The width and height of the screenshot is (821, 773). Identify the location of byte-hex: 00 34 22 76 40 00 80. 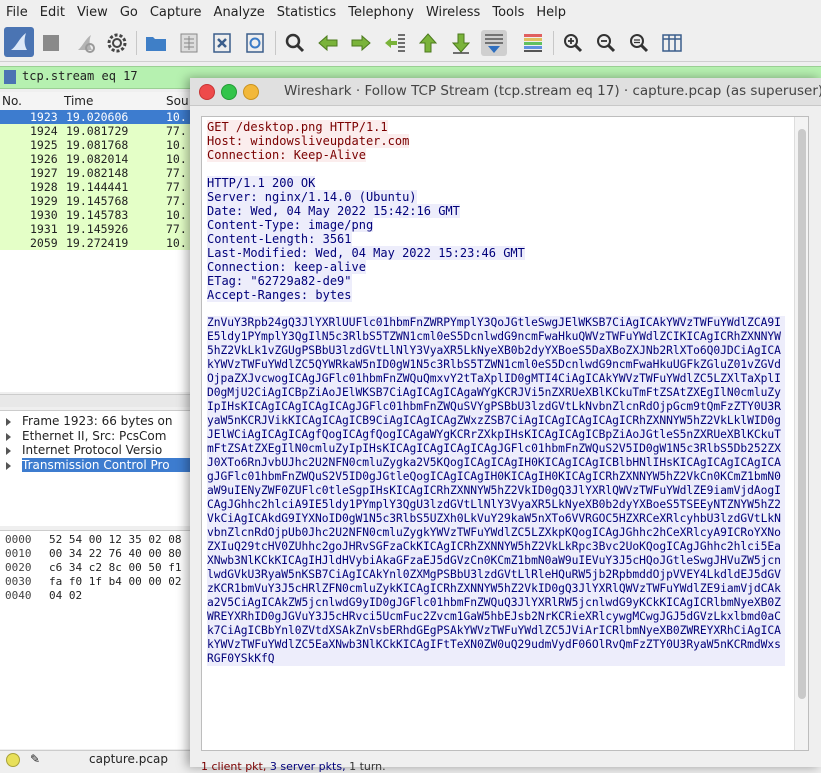
(115, 554).